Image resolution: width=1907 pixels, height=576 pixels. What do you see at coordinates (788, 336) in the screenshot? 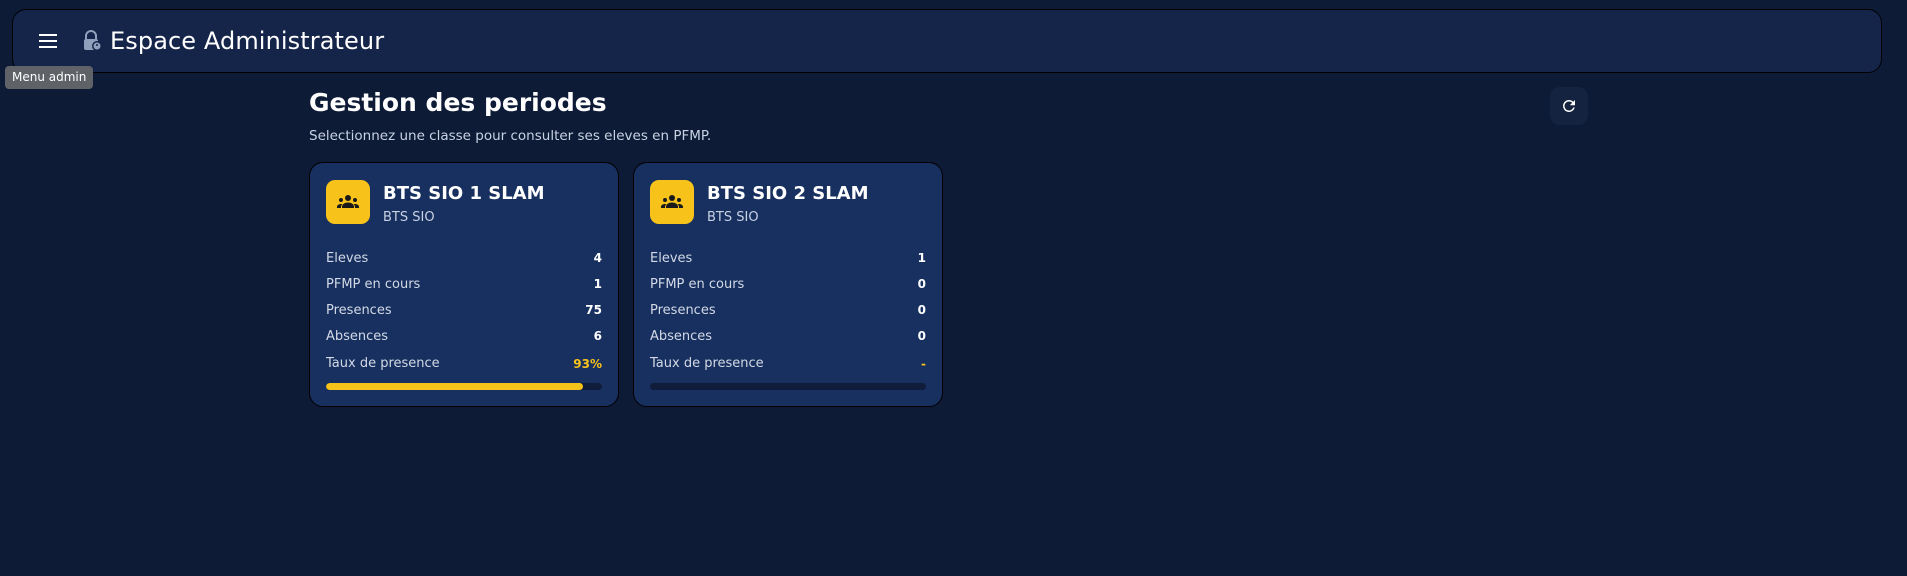
I see `stat-row-absences: Absences 0` at bounding box center [788, 336].